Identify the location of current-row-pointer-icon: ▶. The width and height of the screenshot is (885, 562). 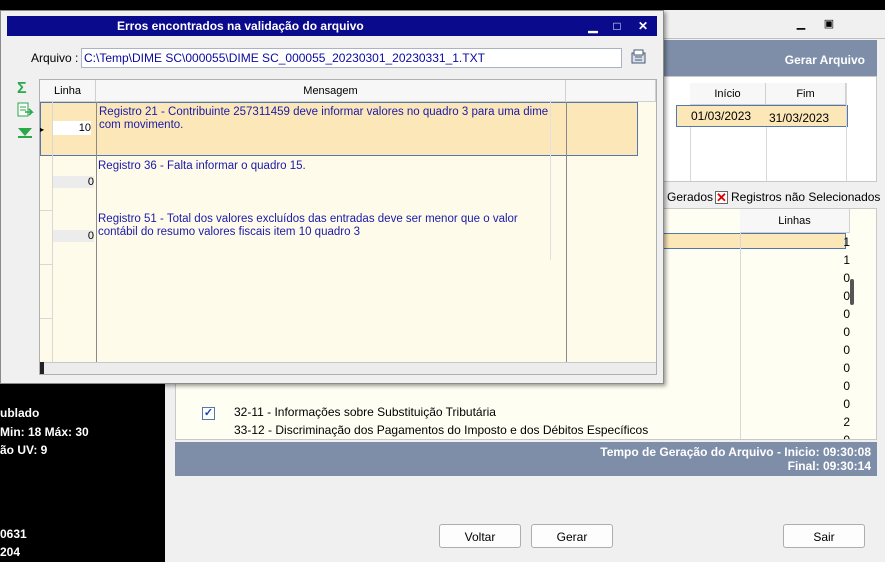
(42, 129).